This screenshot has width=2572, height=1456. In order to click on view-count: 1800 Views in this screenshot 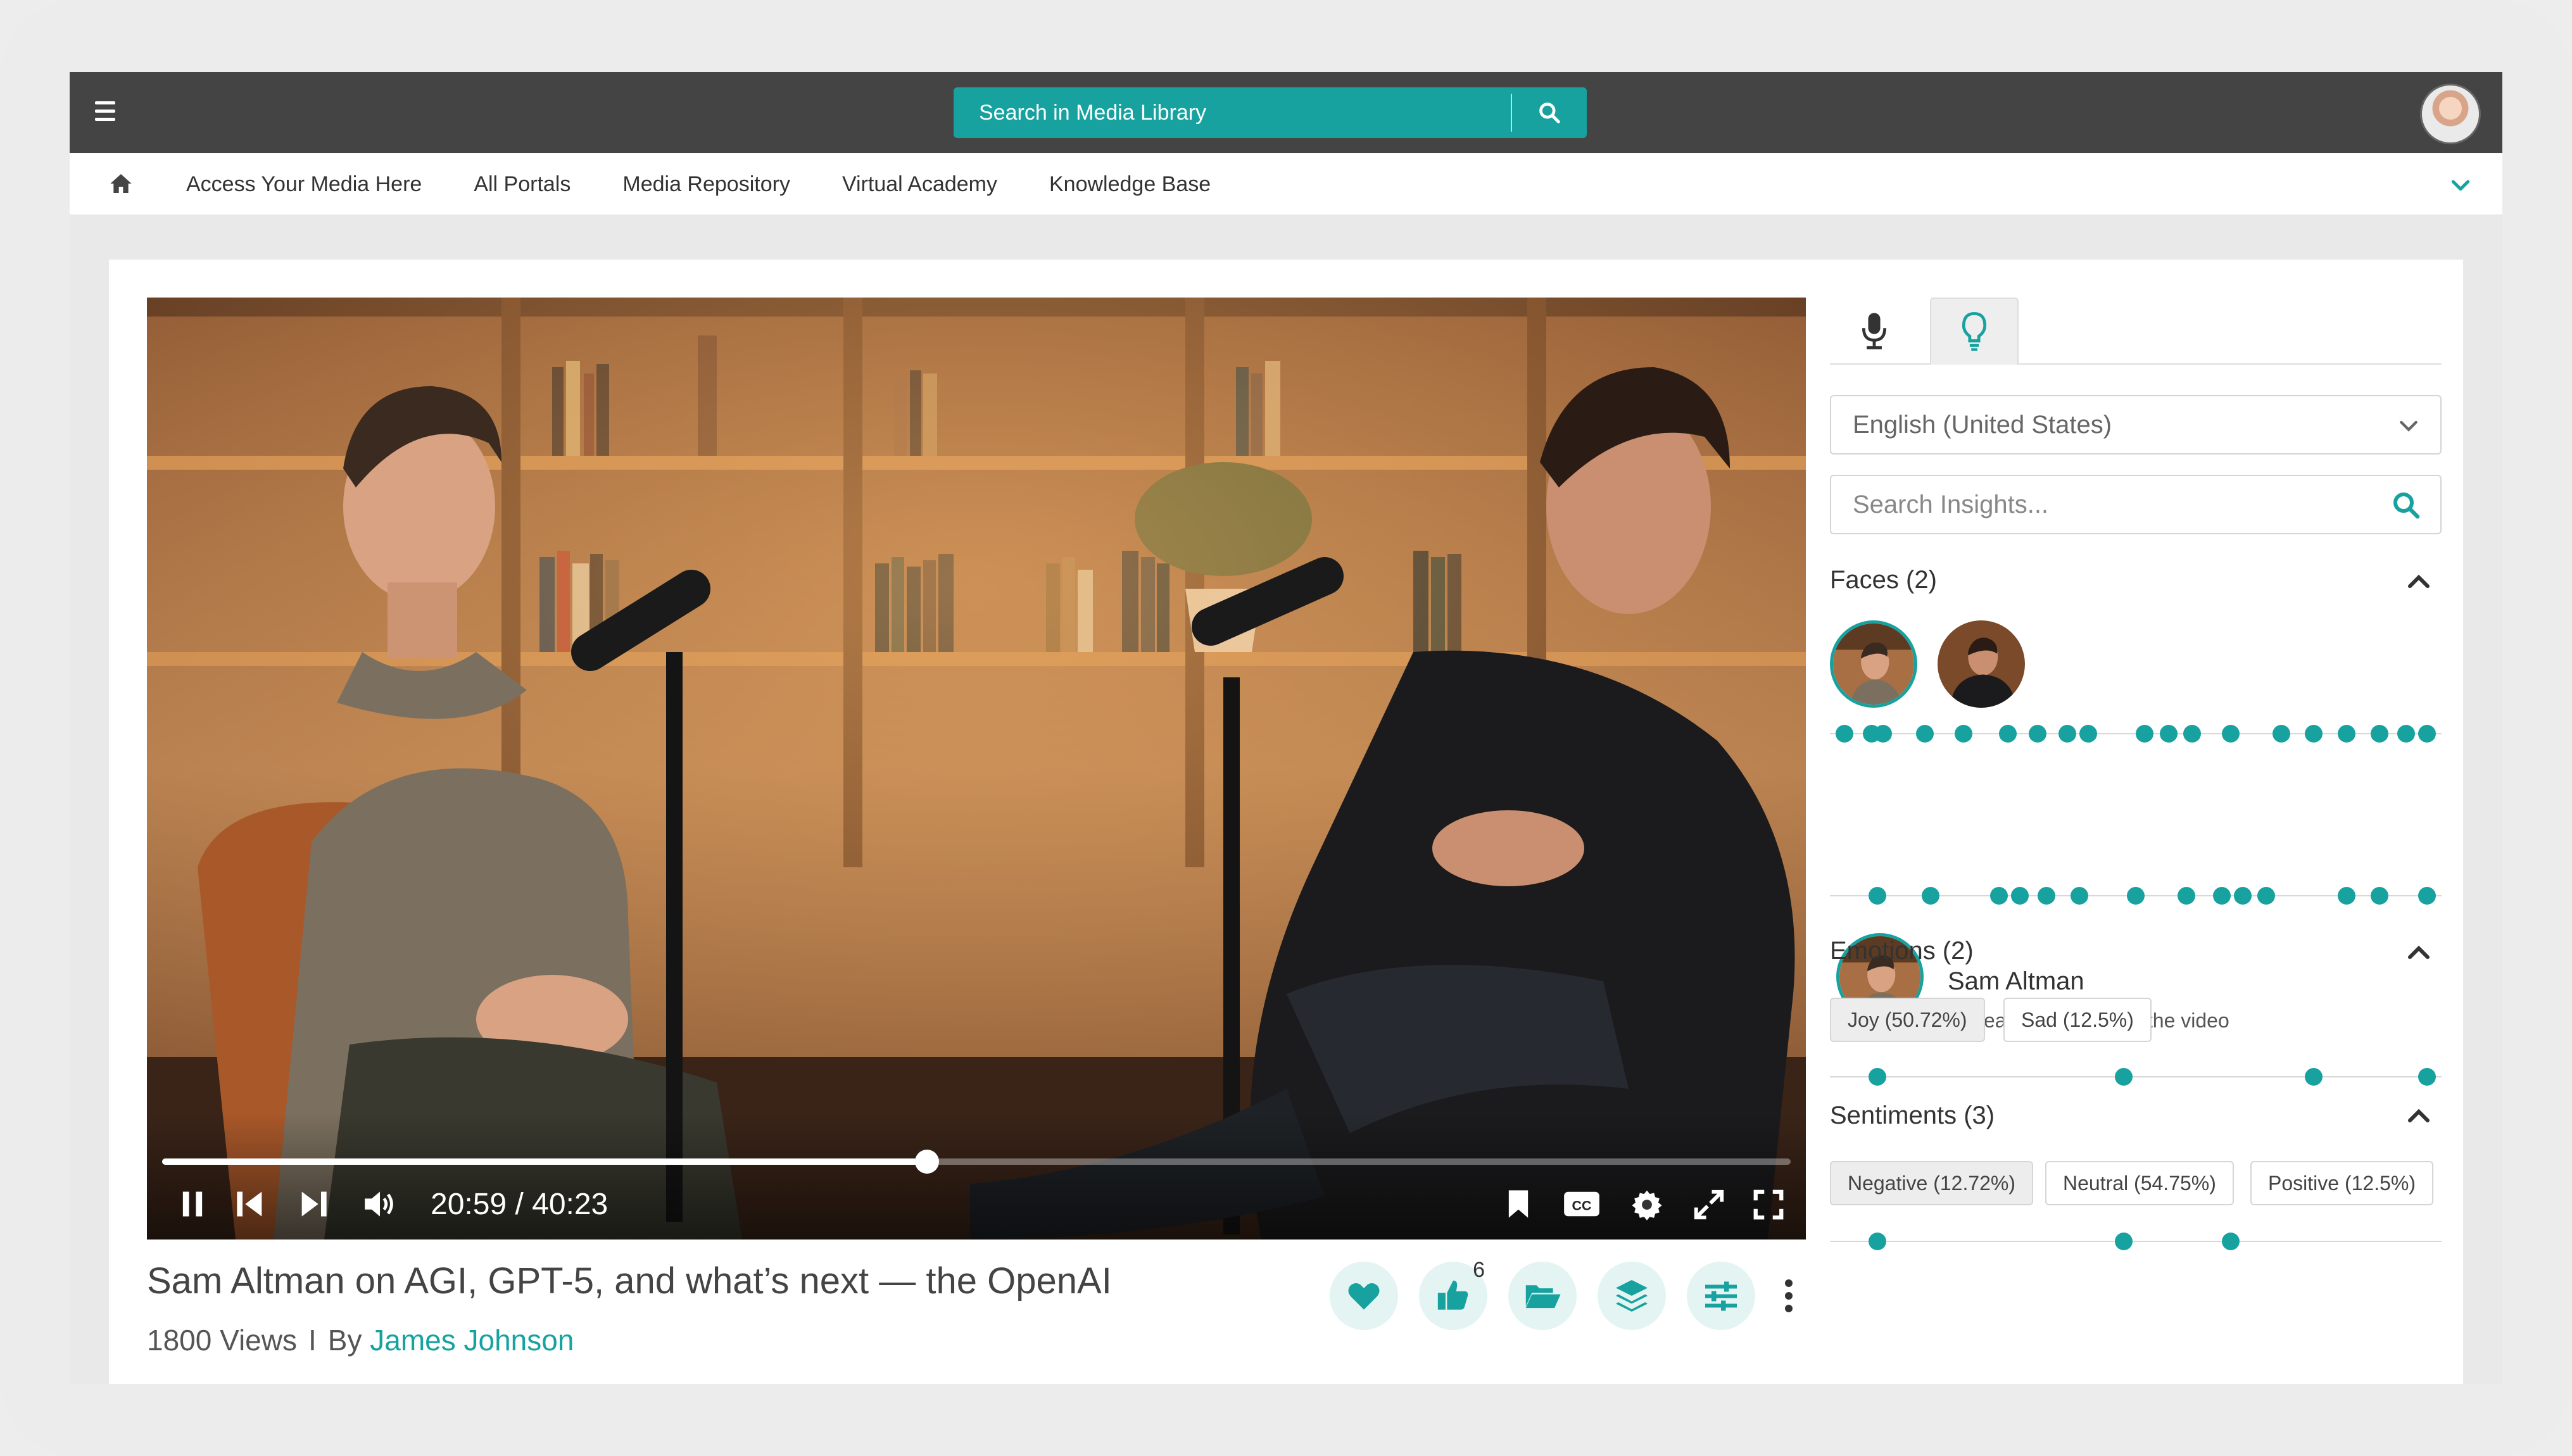, I will do `click(222, 1340)`.